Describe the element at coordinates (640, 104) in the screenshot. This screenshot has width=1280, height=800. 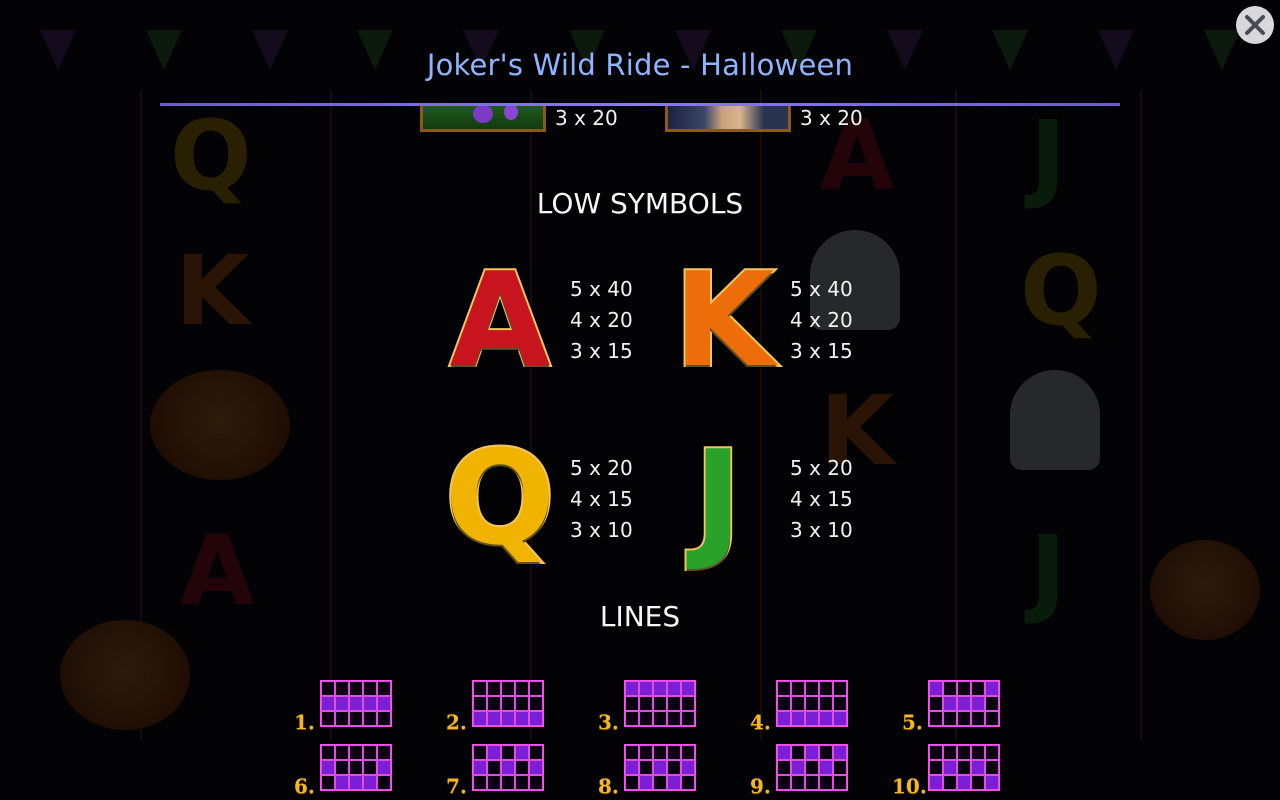
I see `title-divider` at that location.